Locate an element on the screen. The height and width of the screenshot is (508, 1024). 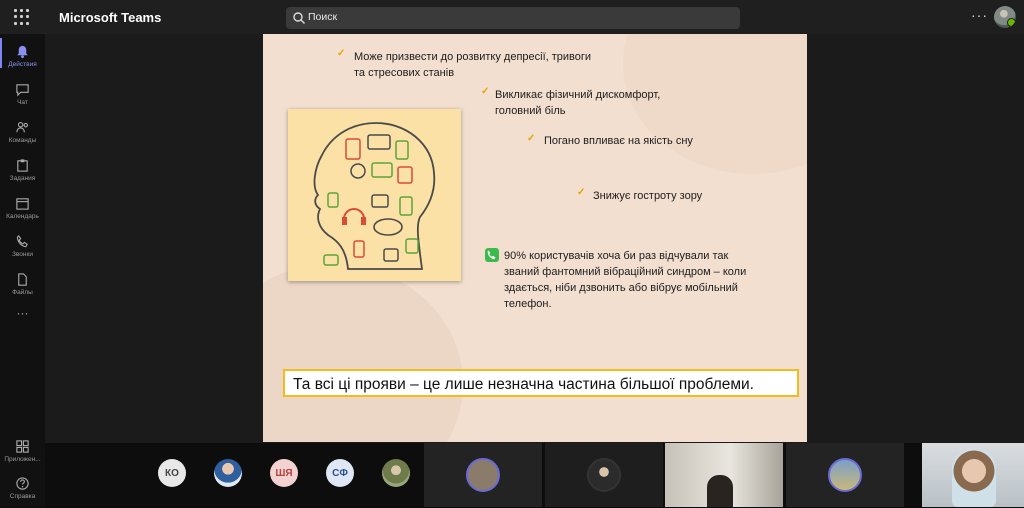
app-title: Microsoft Teams is located at coordinates (110, 17).